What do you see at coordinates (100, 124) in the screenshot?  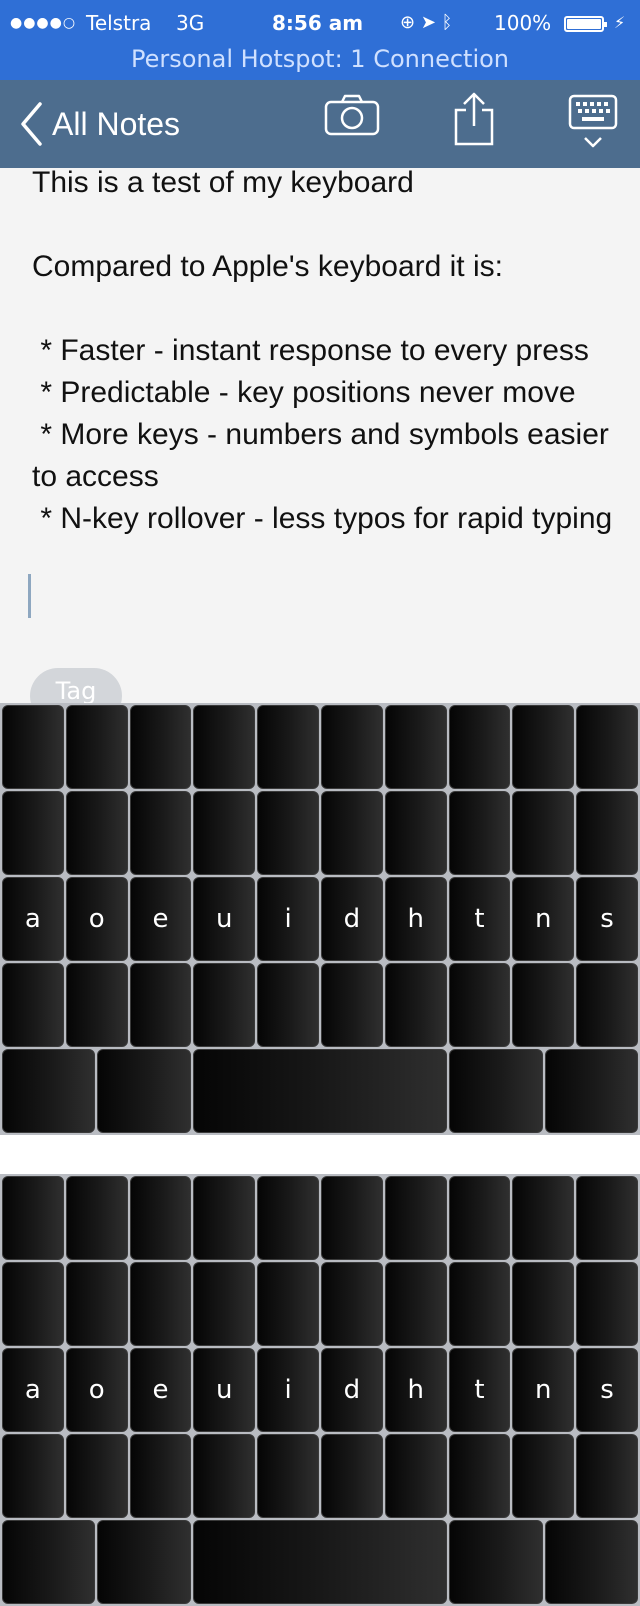 I see `back-button: All Notes` at bounding box center [100, 124].